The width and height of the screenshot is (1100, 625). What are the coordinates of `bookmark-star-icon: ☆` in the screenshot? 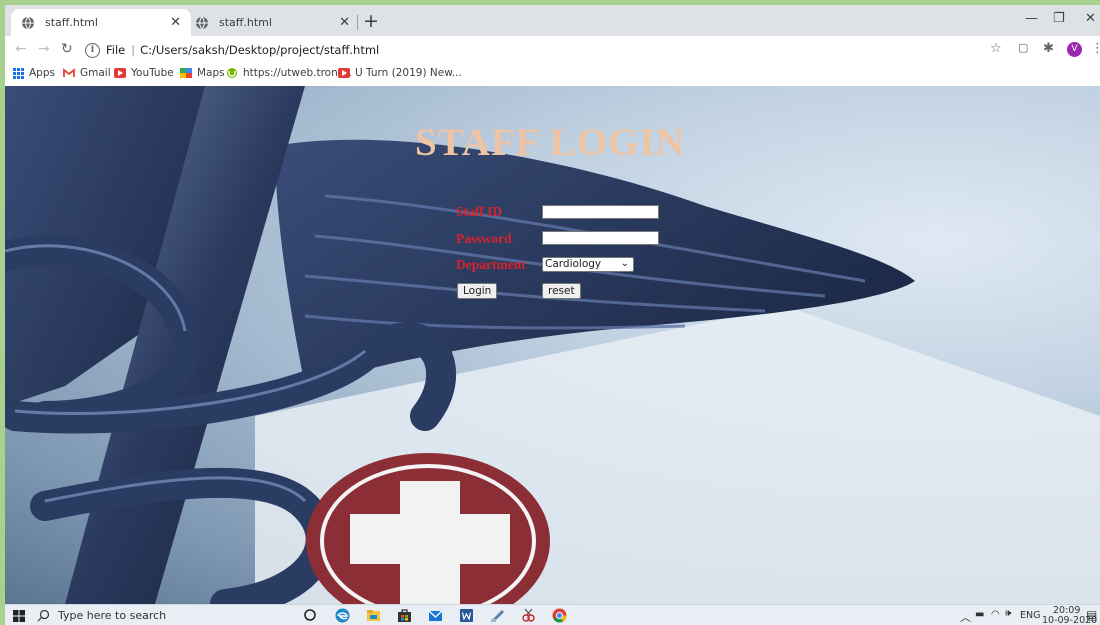 It's located at (996, 48).